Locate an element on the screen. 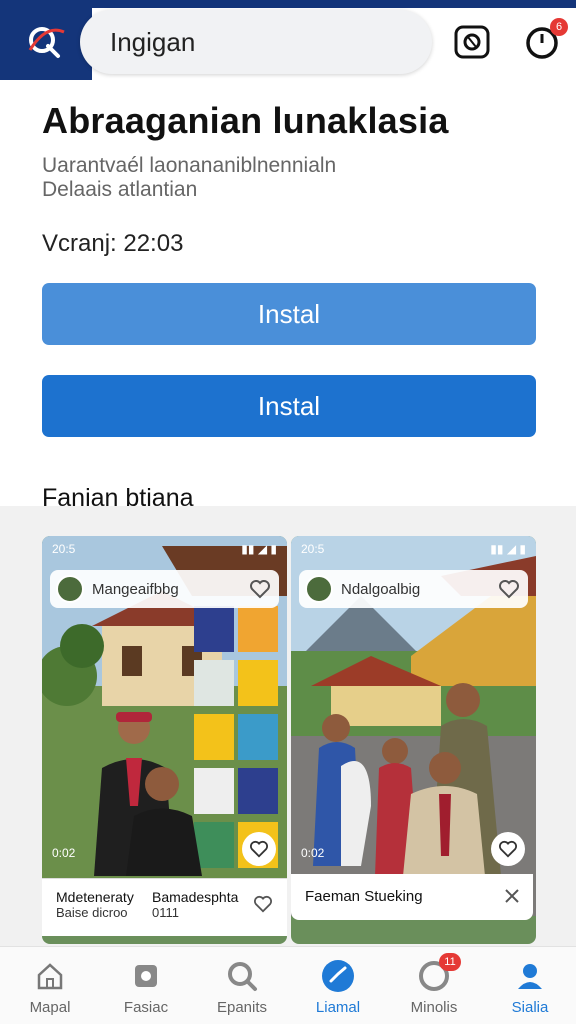 This screenshot has height=1024, width=576. nav-item-store: Fasiac is located at coordinates (146, 985).